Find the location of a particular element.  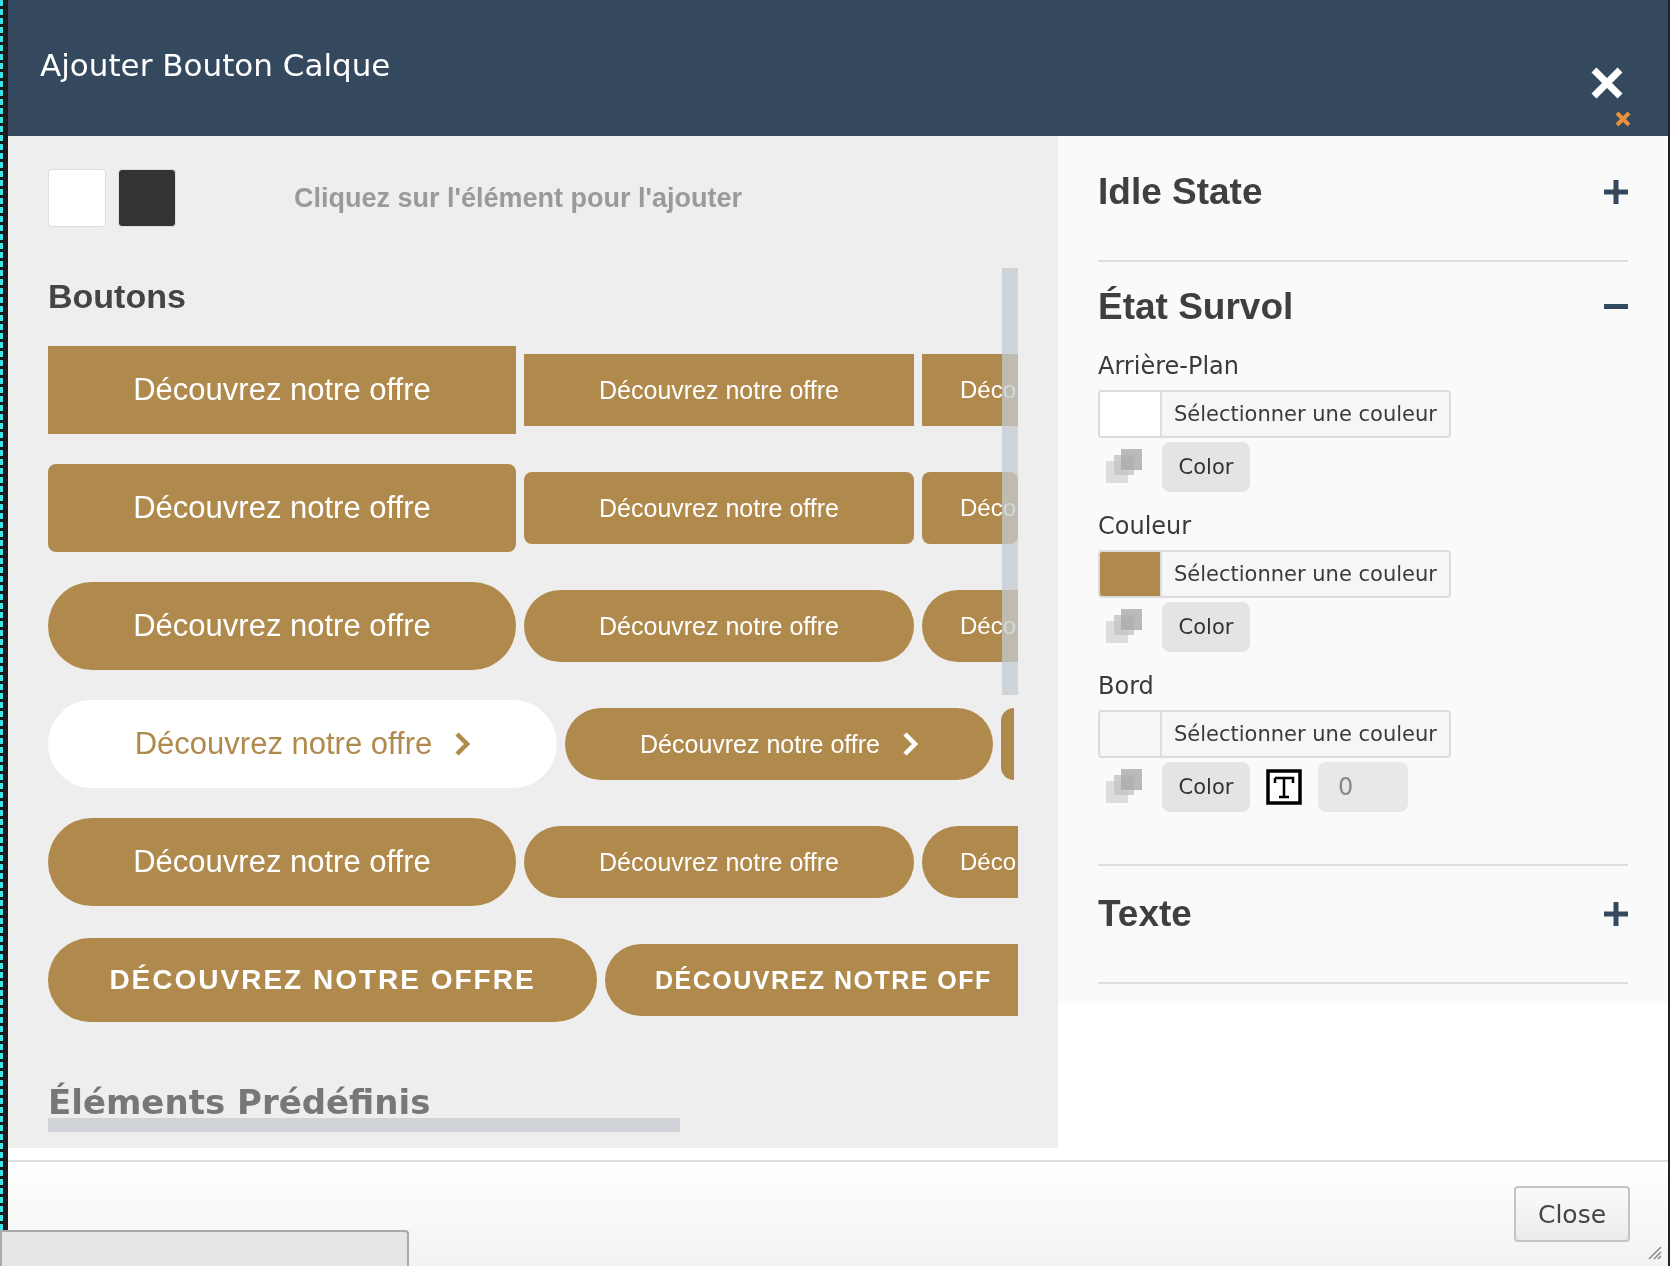

border-width-field: 0 is located at coordinates (1363, 787).